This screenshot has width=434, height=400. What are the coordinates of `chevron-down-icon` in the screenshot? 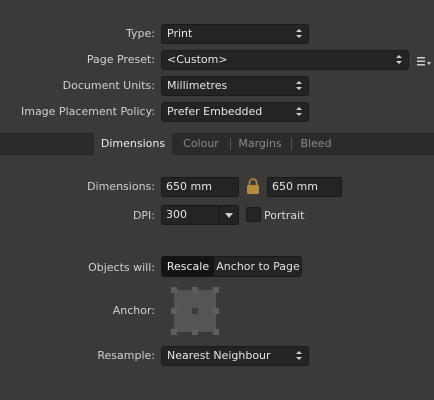 It's located at (229, 215).